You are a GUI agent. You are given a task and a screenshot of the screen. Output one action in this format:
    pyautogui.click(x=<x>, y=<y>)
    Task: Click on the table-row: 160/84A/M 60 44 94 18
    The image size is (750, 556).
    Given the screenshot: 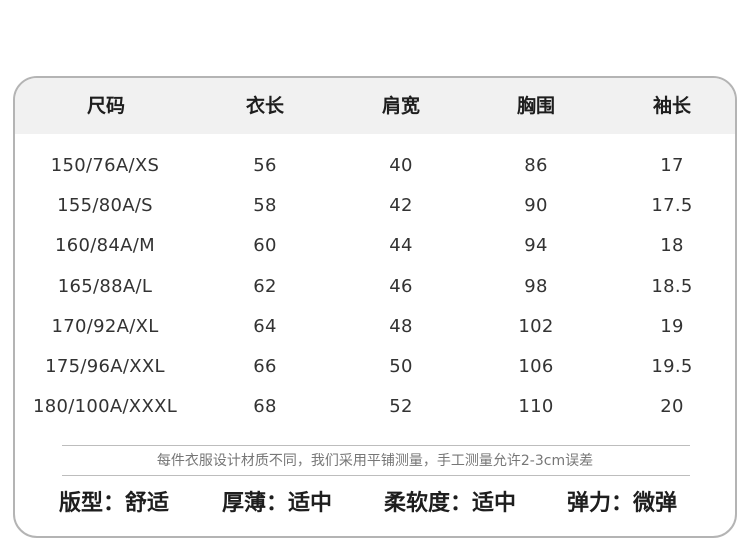 What is the action you would take?
    pyautogui.click(x=375, y=246)
    